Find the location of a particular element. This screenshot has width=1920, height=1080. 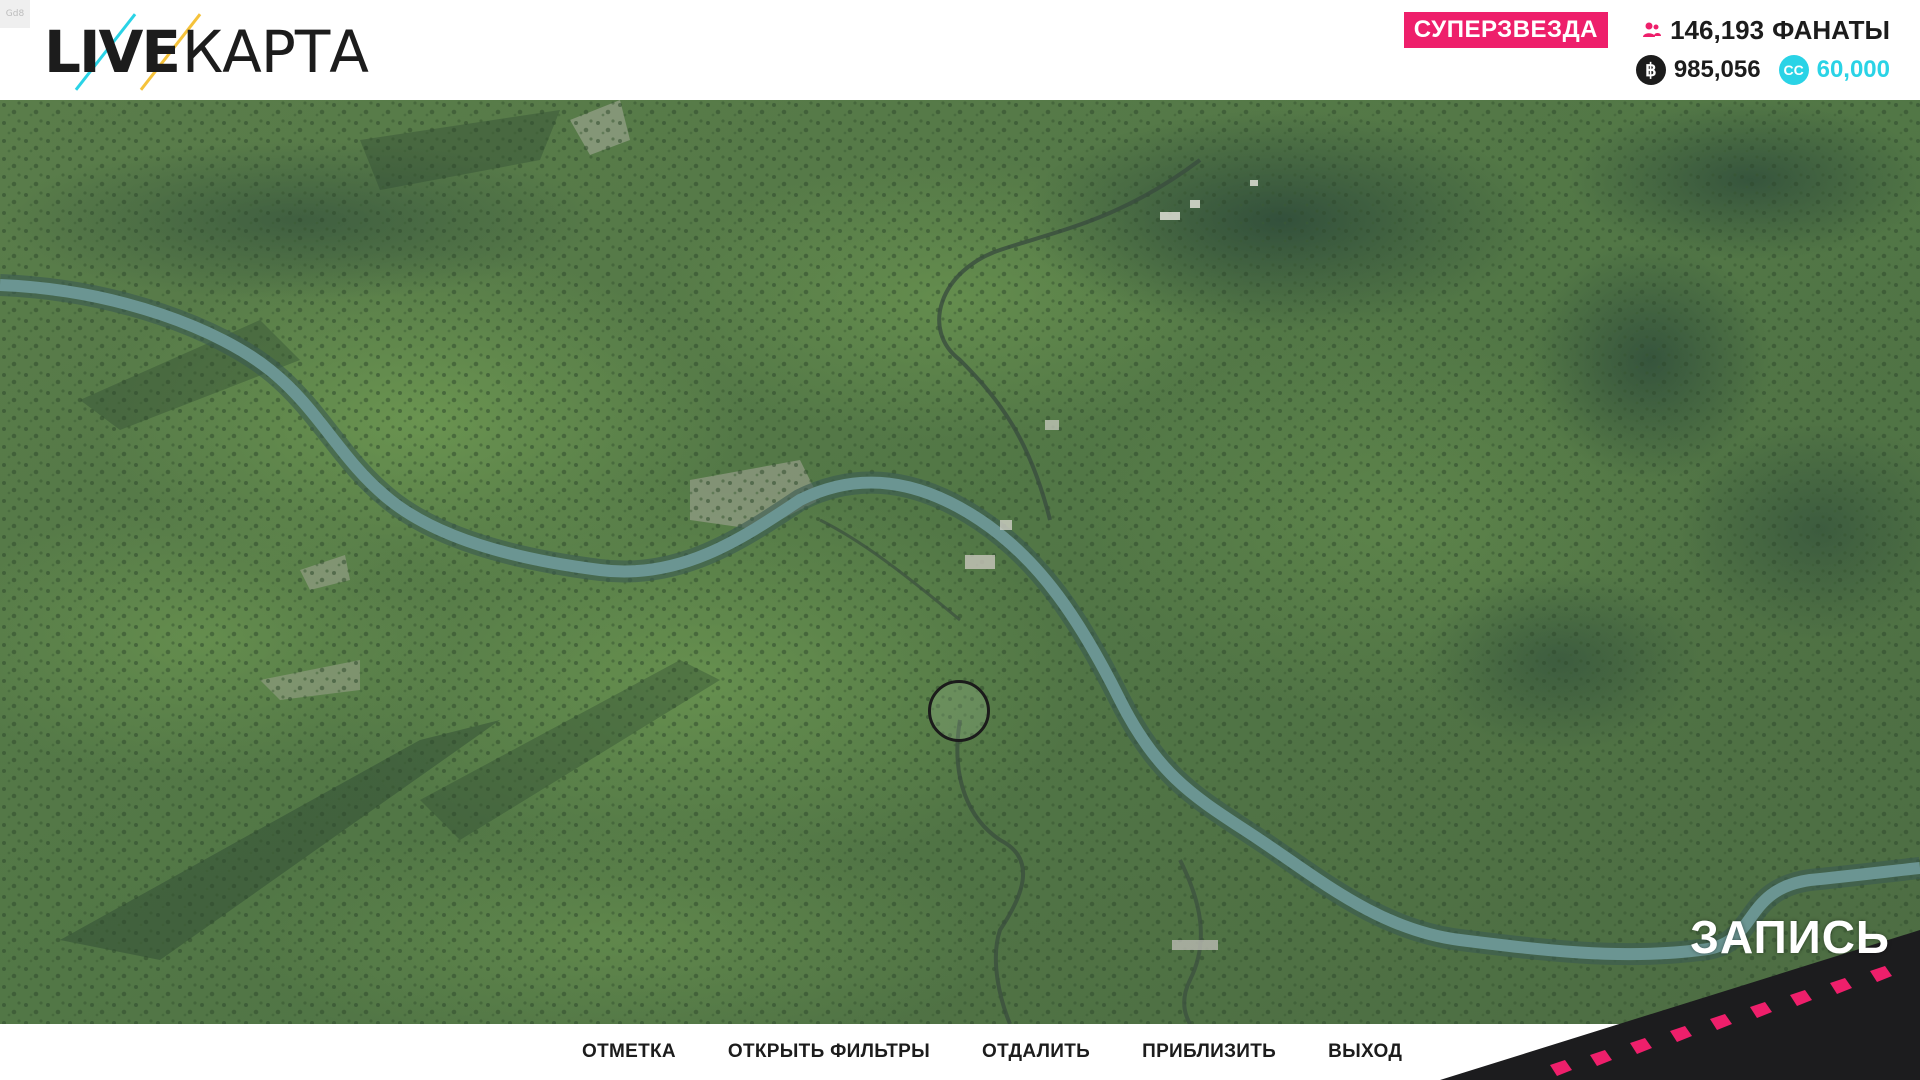

zoom-out-button: ОТДАЛИТЬ is located at coordinates (1036, 1052).